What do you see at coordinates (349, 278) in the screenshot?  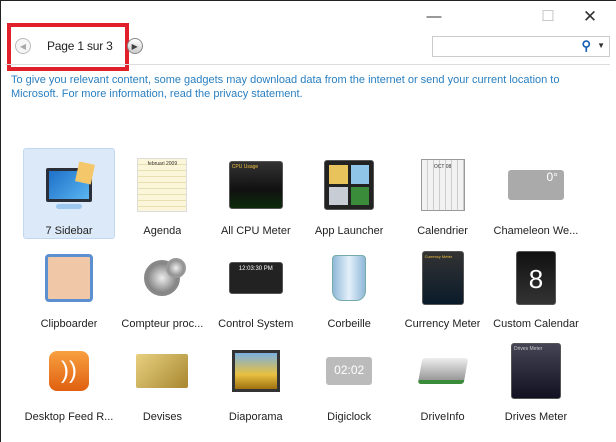 I see `recycle-bin-icon` at bounding box center [349, 278].